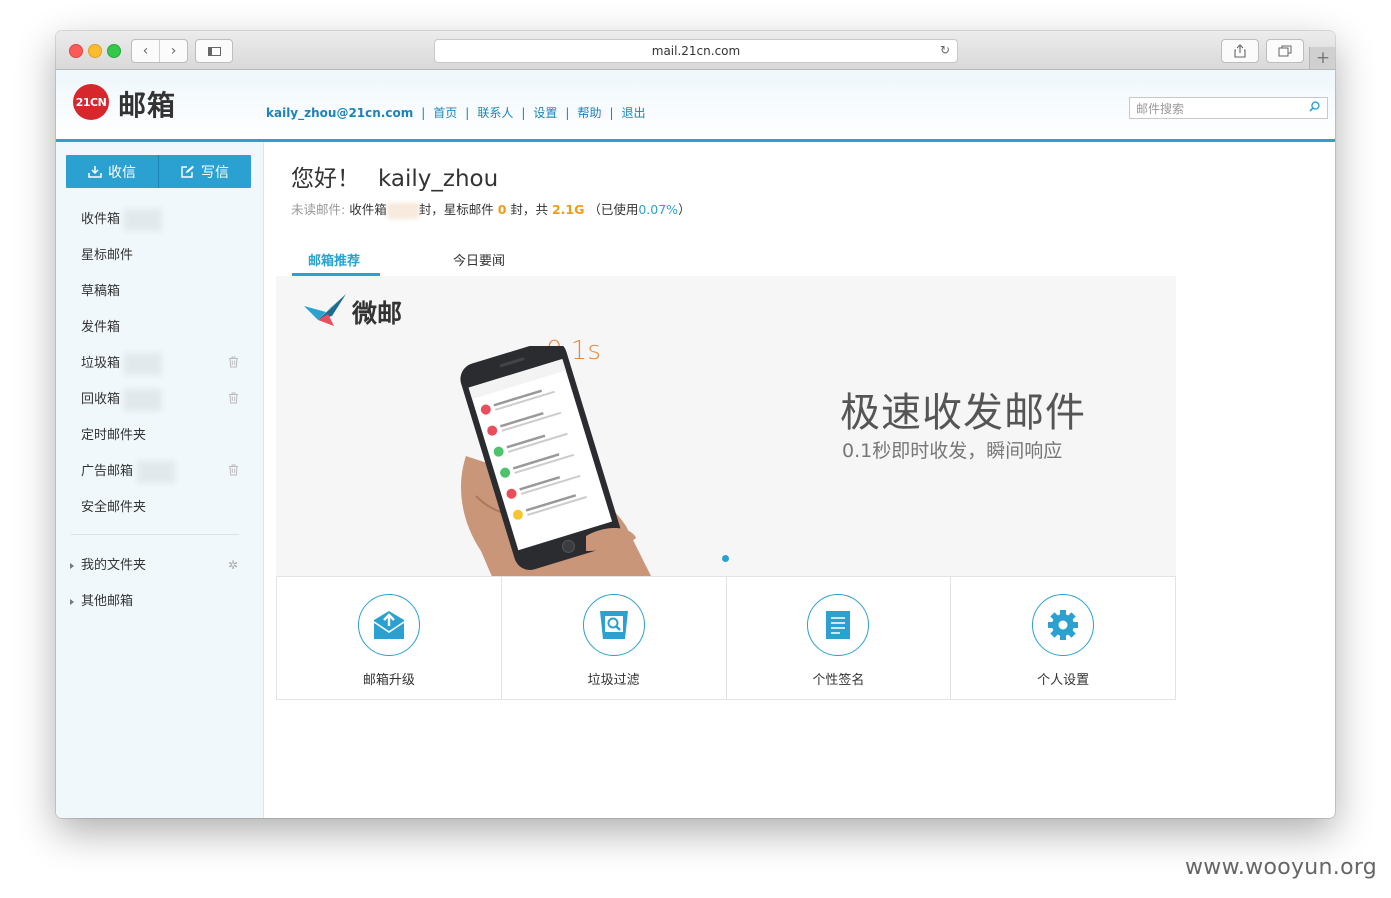 The image size is (1391, 898). I want to click on sidebar-item-ads: 广告邮箱, so click(128, 471).